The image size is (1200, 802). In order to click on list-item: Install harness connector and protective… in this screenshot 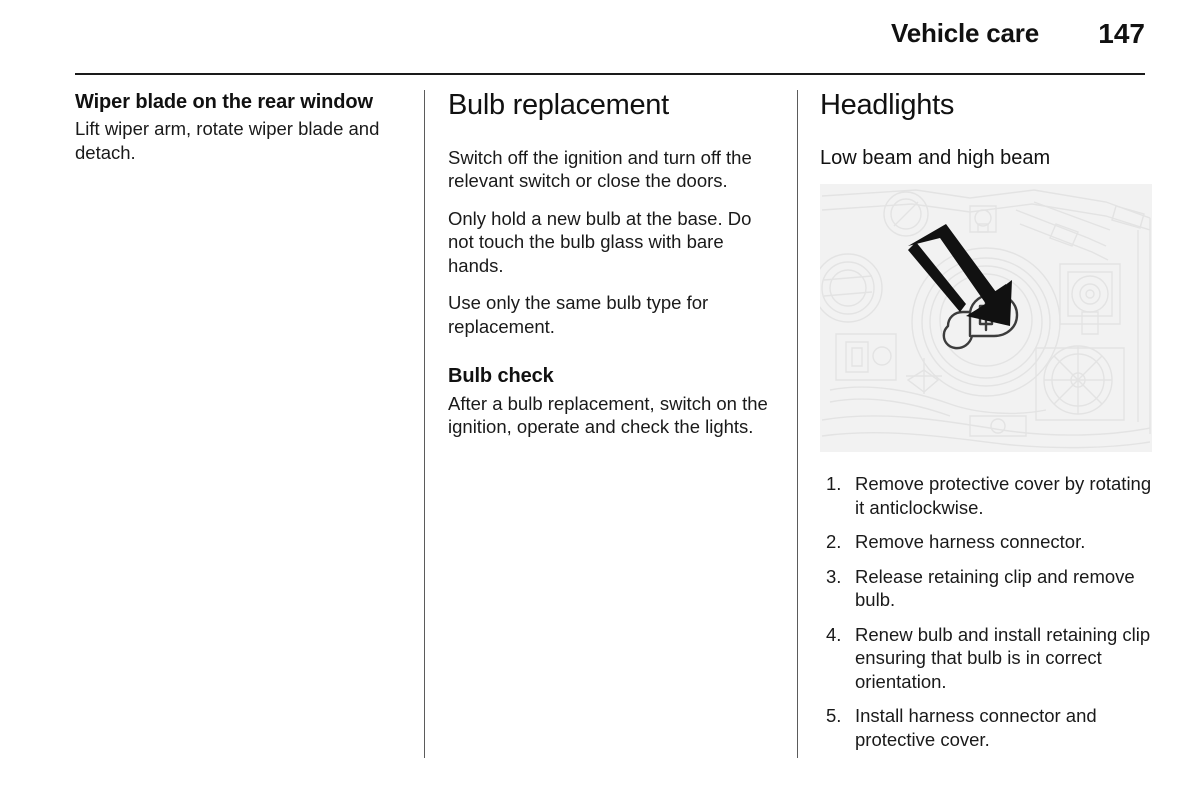, I will do `click(961, 727)`.